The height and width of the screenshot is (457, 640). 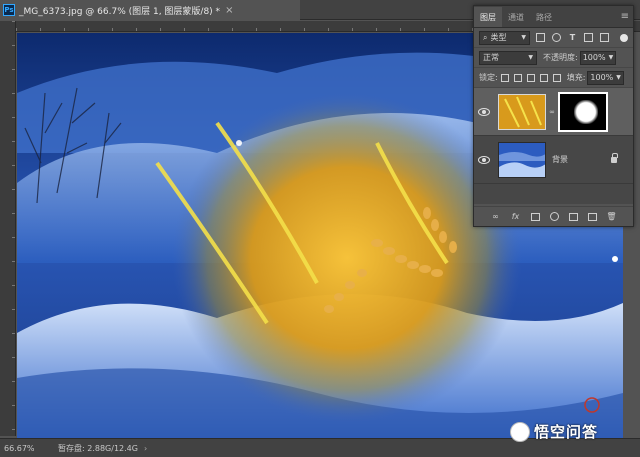 I want to click on lock-icons, so click(x=530, y=77).